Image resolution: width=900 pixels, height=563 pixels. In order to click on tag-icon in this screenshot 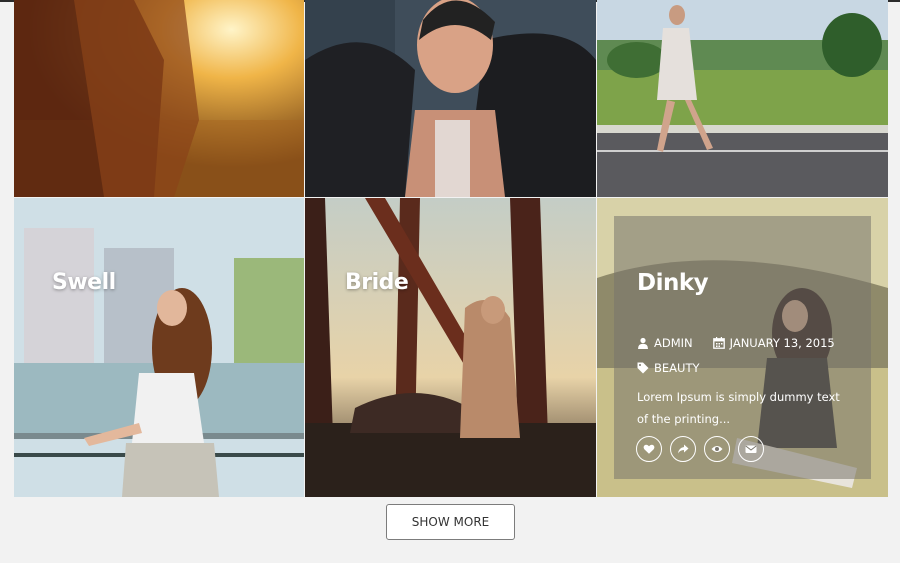, I will do `click(643, 368)`.